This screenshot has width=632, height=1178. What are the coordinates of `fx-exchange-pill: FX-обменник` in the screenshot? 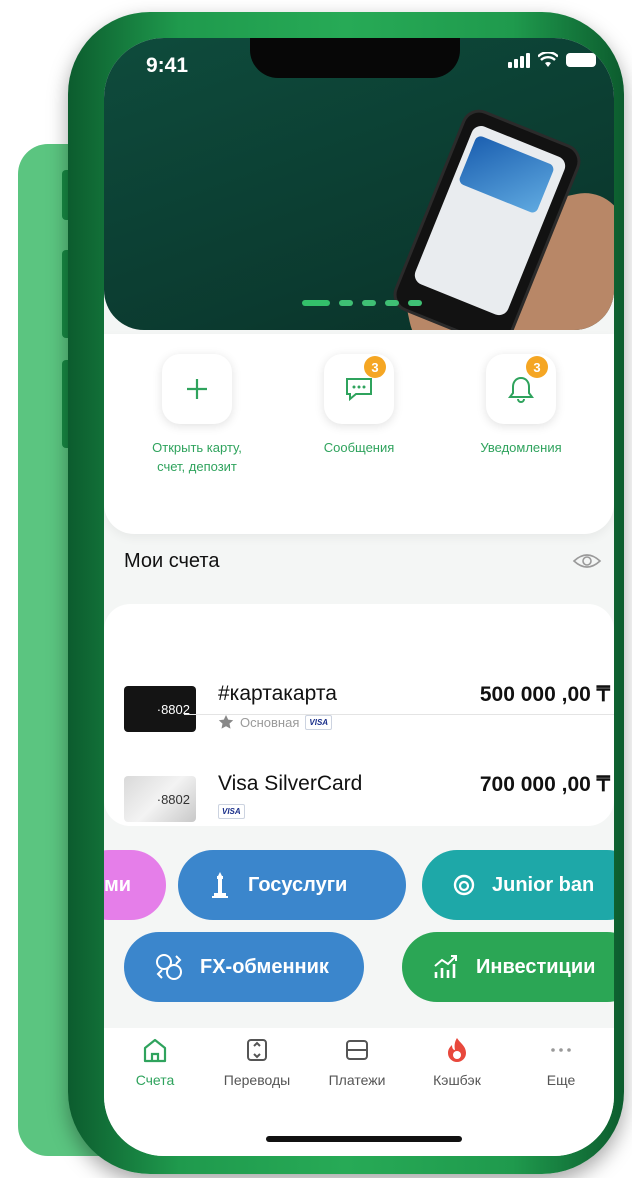 It's located at (244, 967).